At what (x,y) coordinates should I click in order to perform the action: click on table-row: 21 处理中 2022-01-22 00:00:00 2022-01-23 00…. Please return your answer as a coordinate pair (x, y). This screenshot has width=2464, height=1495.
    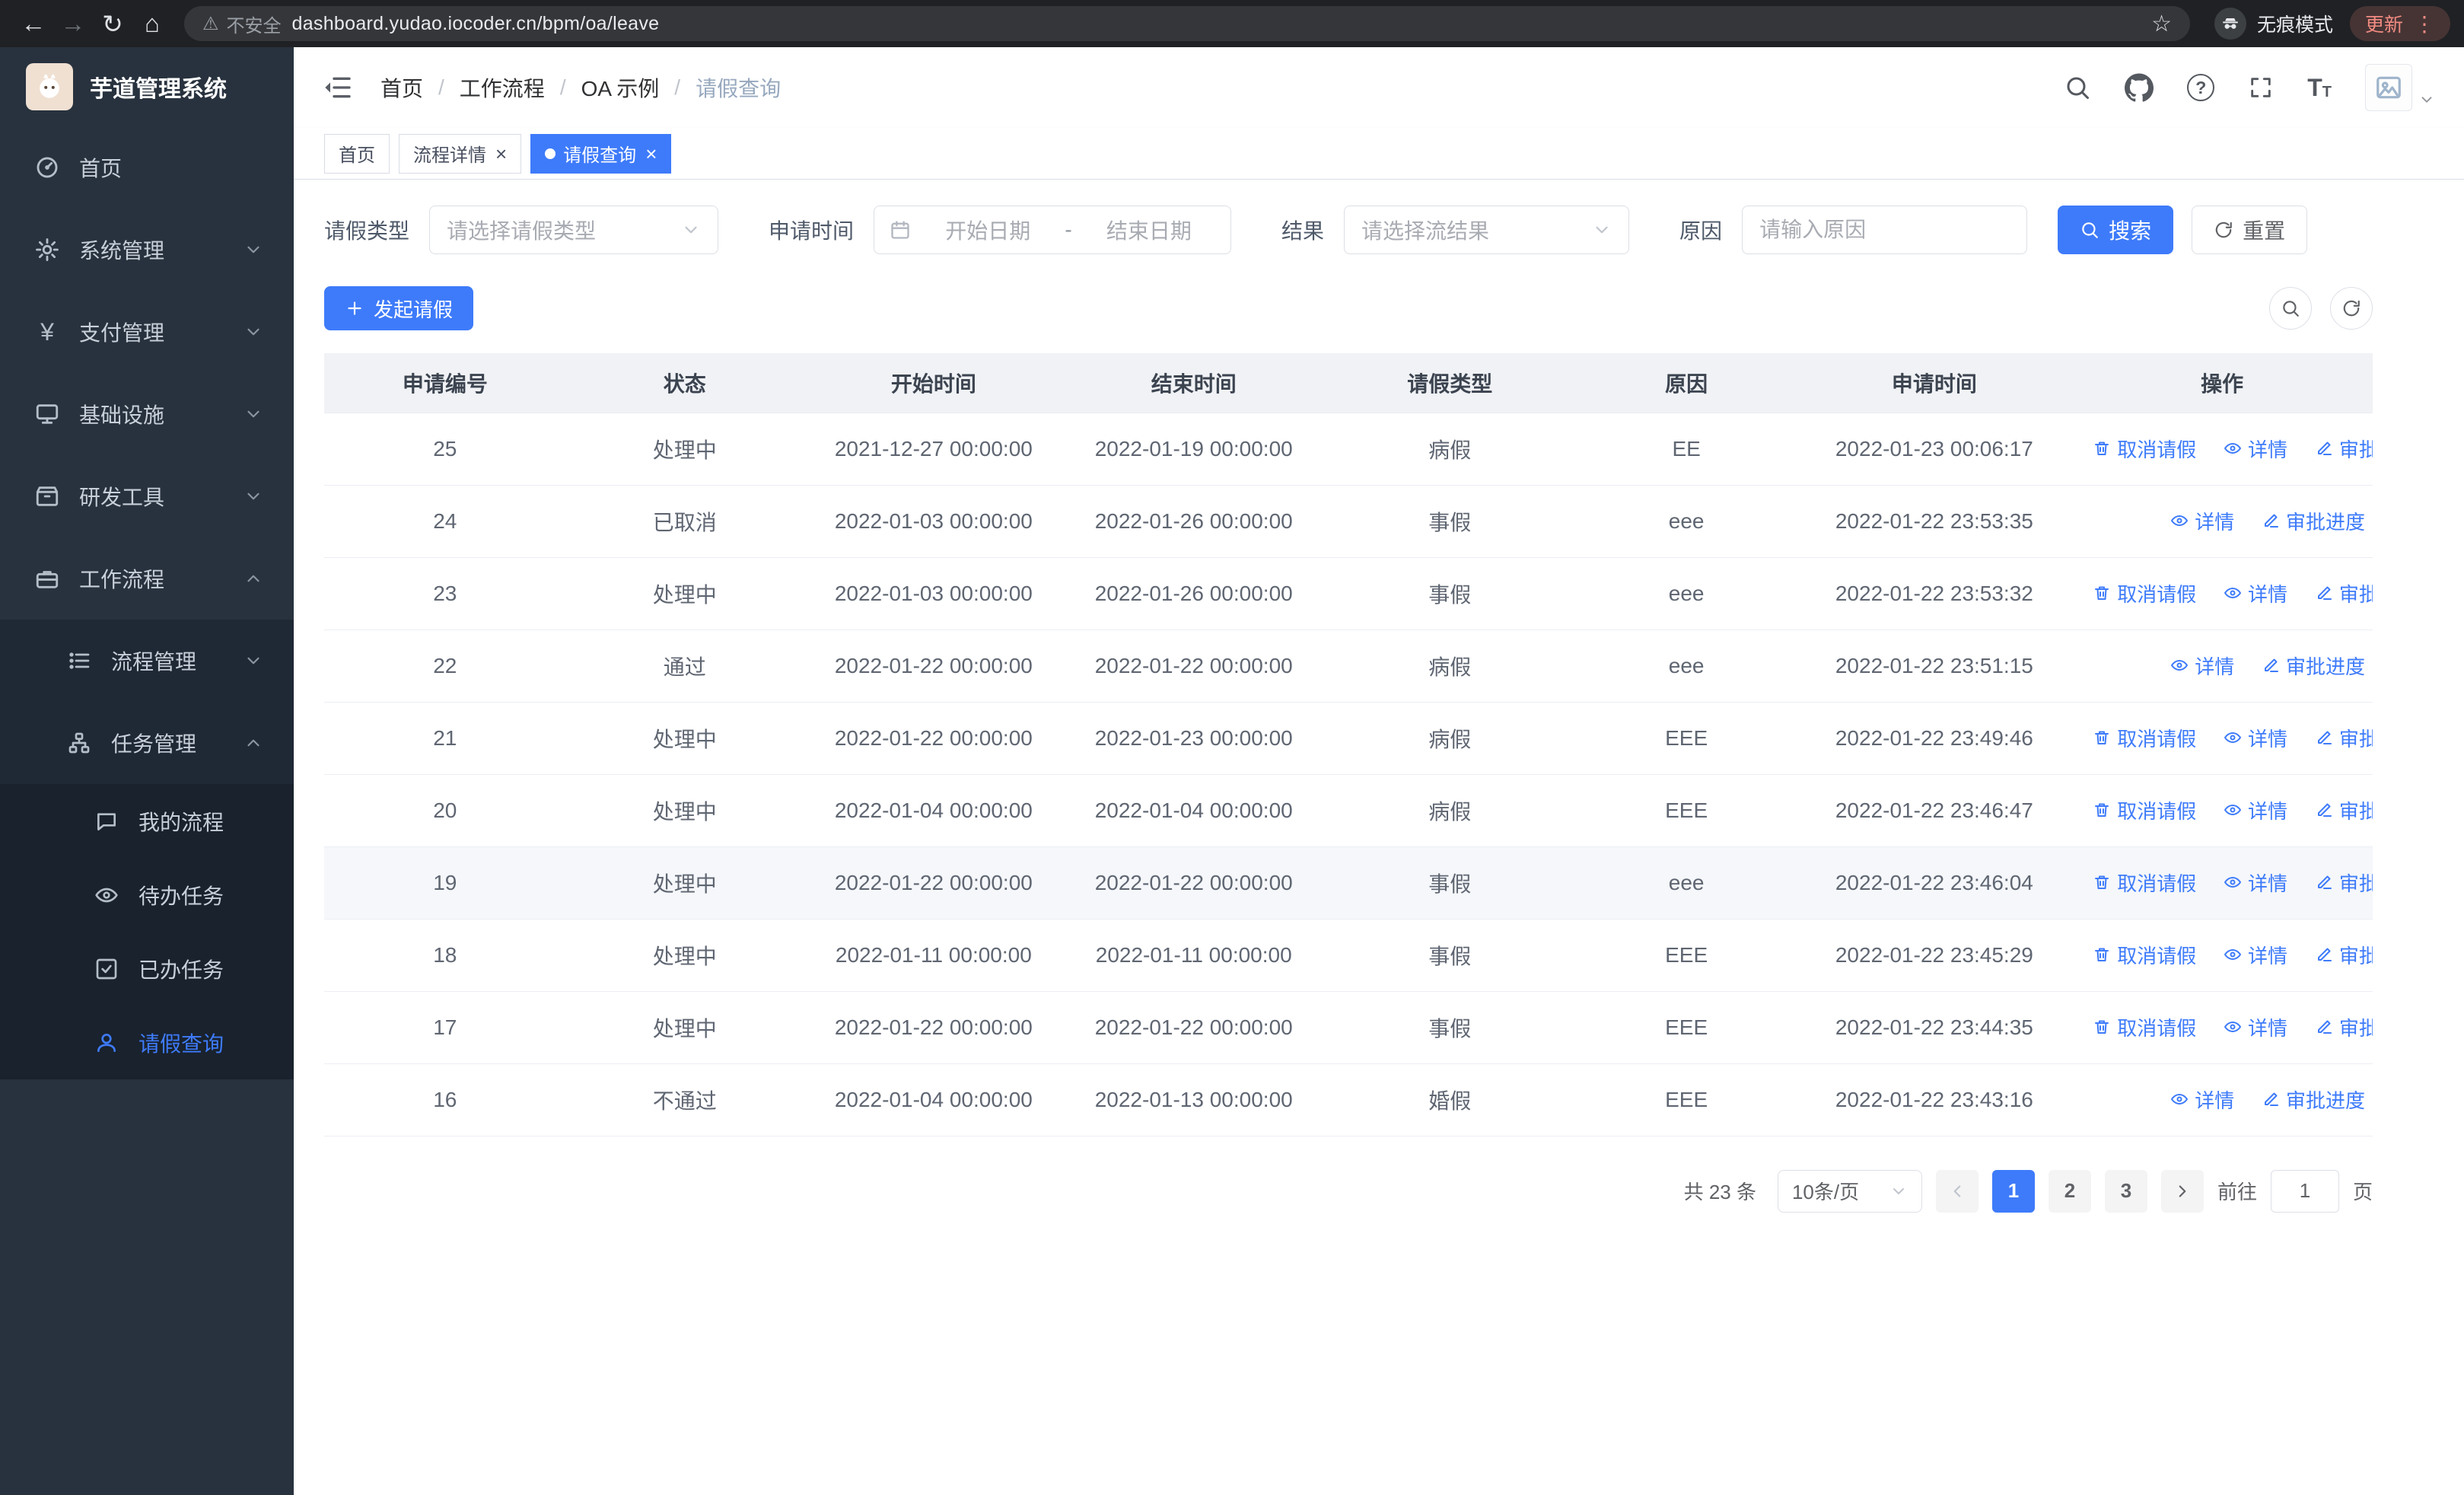
    Looking at the image, I should click on (1348, 738).